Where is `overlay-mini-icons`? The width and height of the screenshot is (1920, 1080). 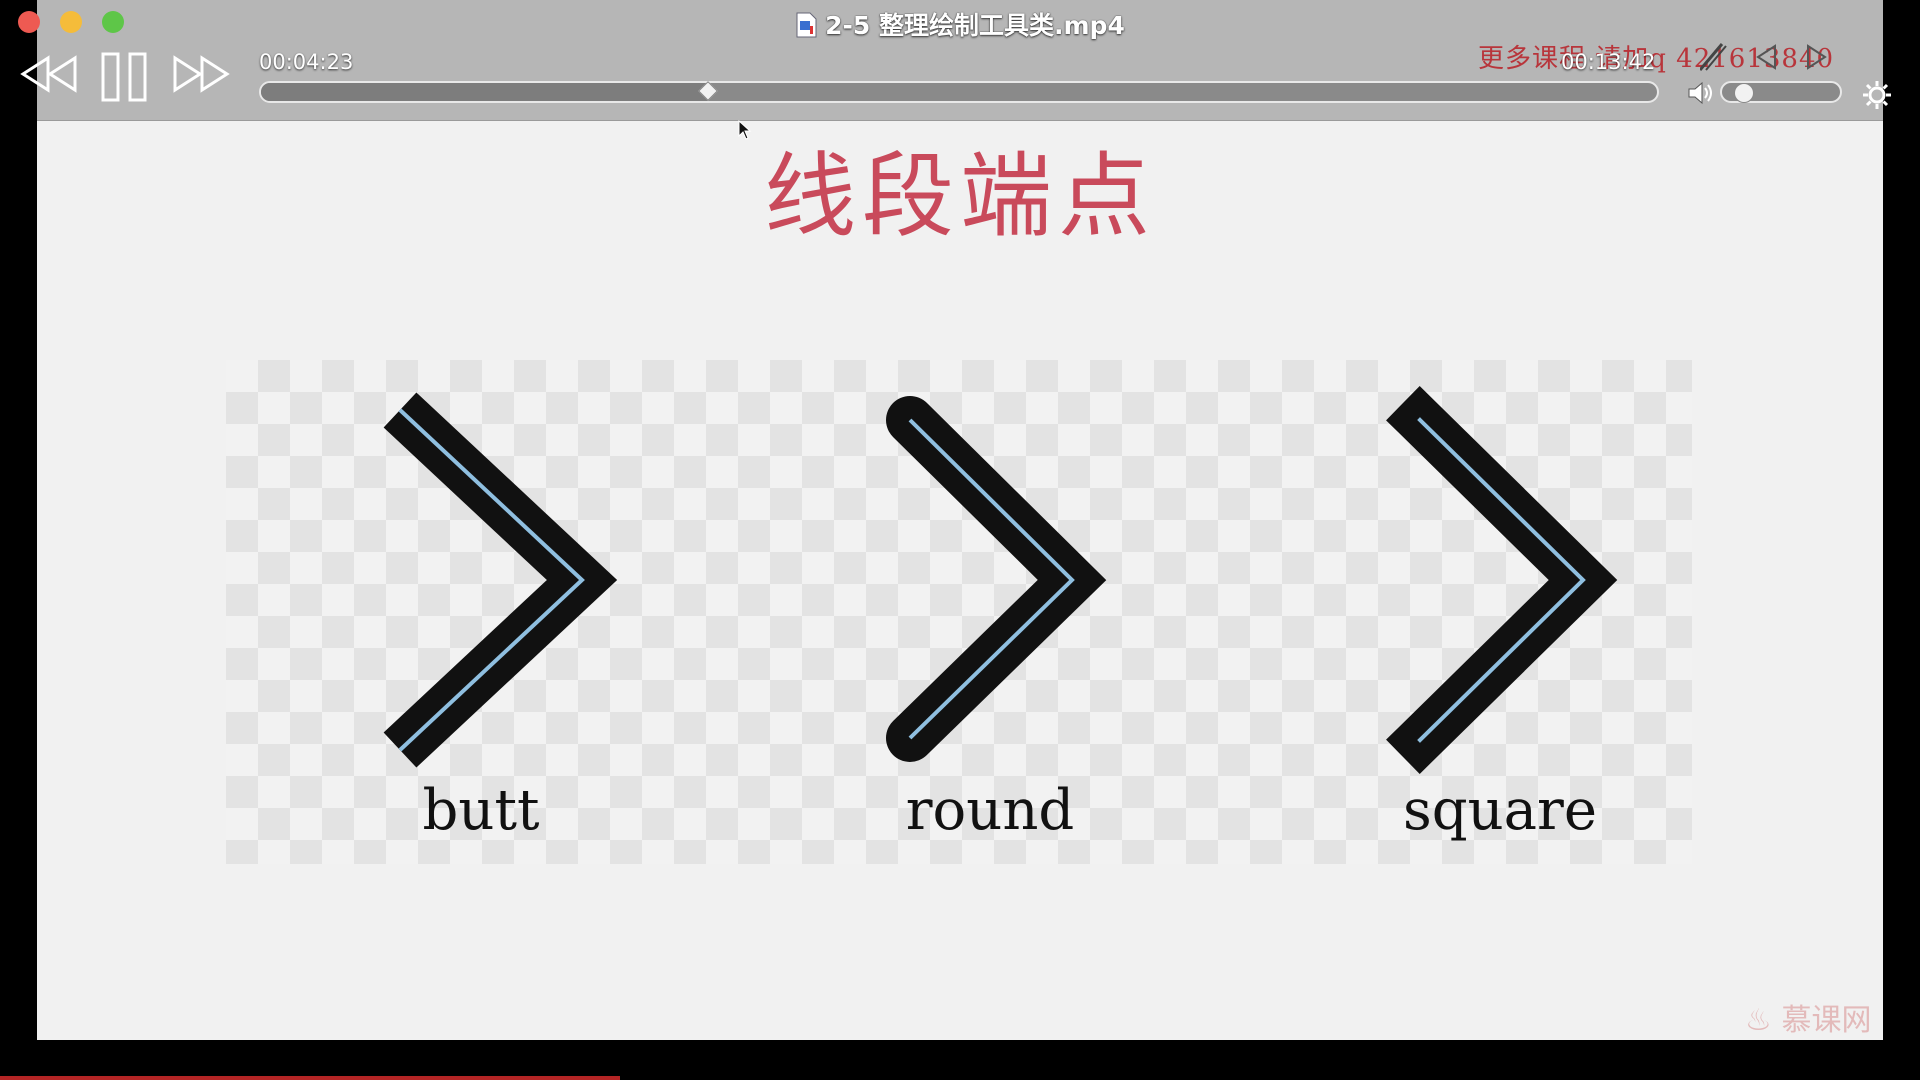
overlay-mini-icons is located at coordinates (1789, 59).